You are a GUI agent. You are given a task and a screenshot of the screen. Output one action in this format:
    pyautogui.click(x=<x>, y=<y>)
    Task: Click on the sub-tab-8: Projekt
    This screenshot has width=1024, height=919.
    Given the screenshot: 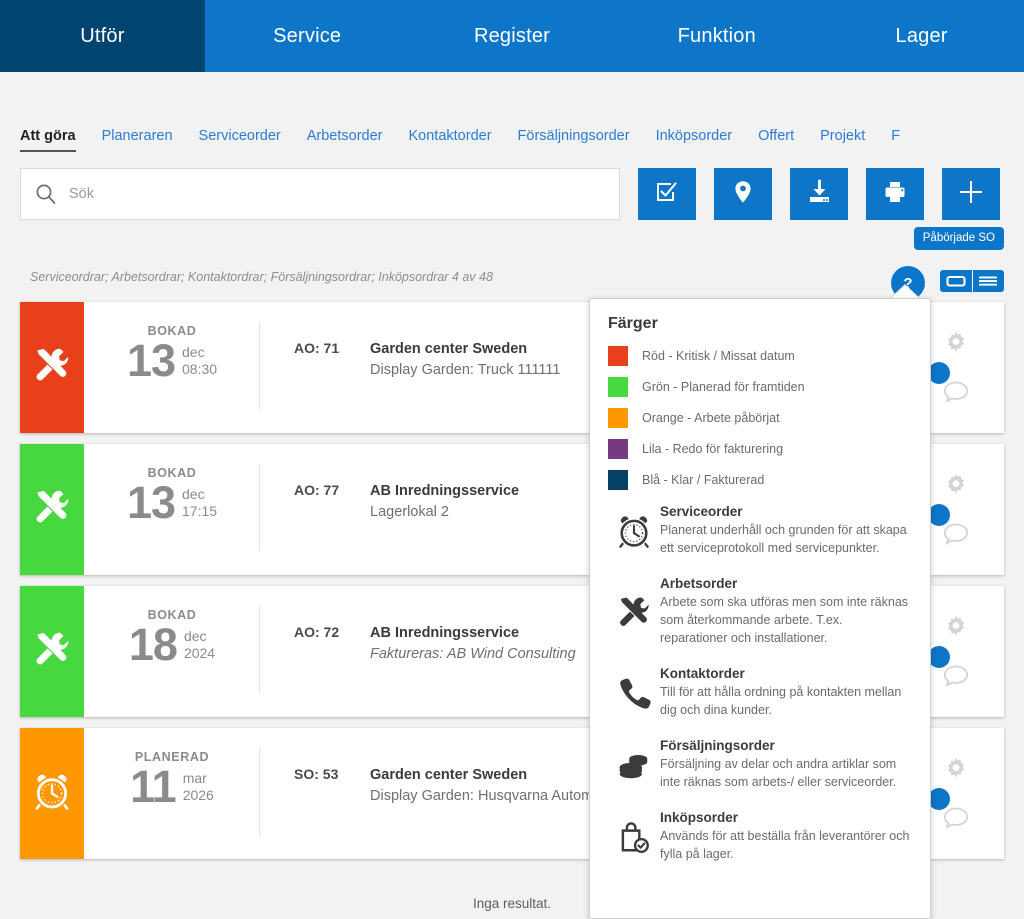 What is the action you would take?
    pyautogui.click(x=842, y=144)
    